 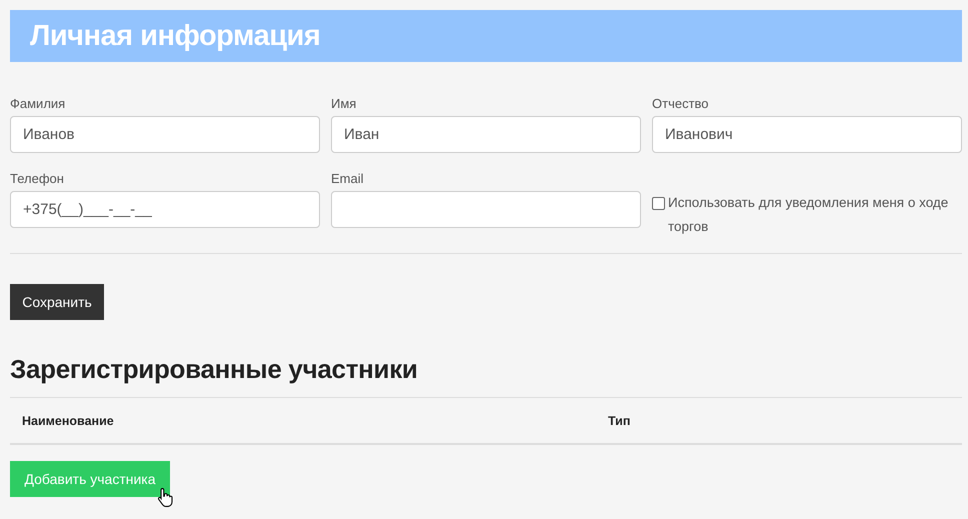 I want to click on page-title: Личная информация, so click(x=175, y=36).